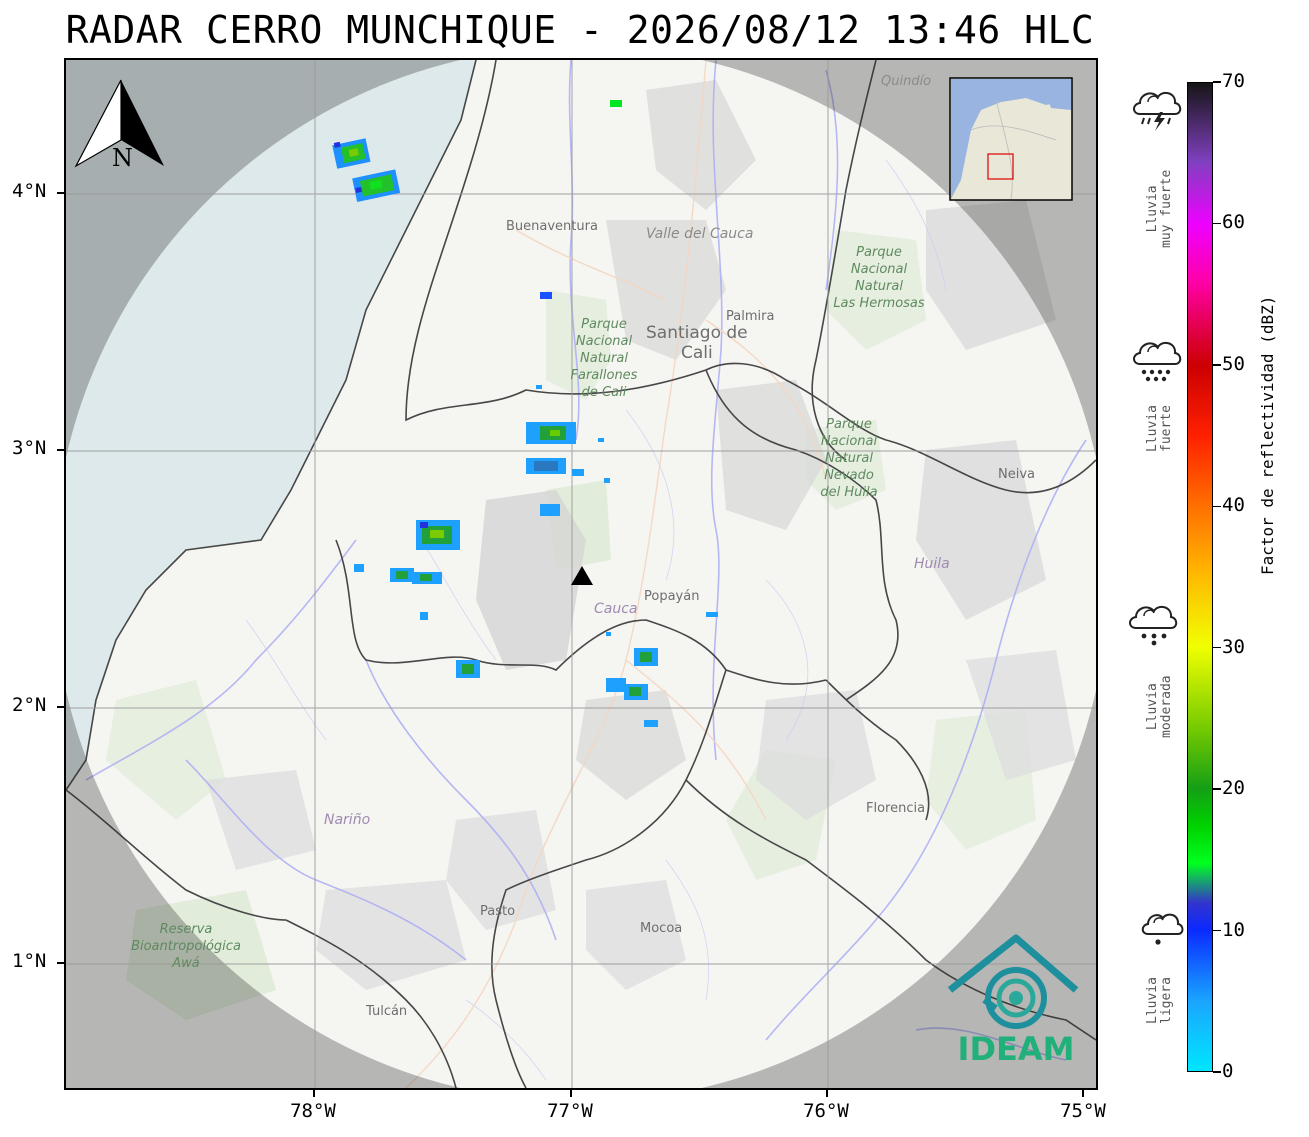 The height and width of the screenshot is (1137, 1309). What do you see at coordinates (1233, 929) in the screenshot?
I see `colorbar-tick-label: 10` at bounding box center [1233, 929].